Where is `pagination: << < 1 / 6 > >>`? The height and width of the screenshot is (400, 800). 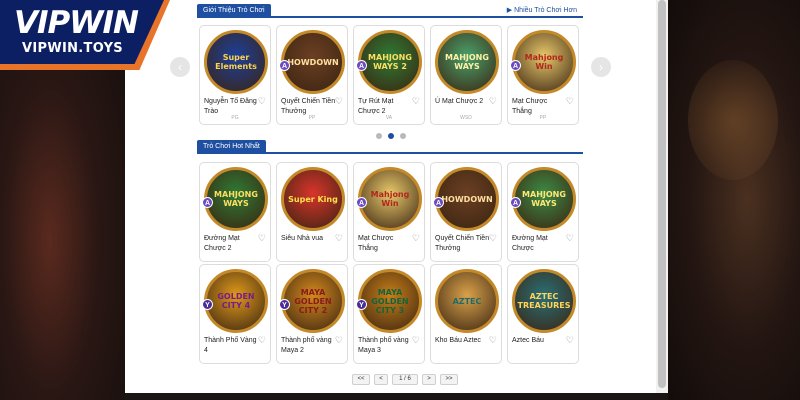
pagination: << < 1 / 6 > >> is located at coordinates (405, 379).